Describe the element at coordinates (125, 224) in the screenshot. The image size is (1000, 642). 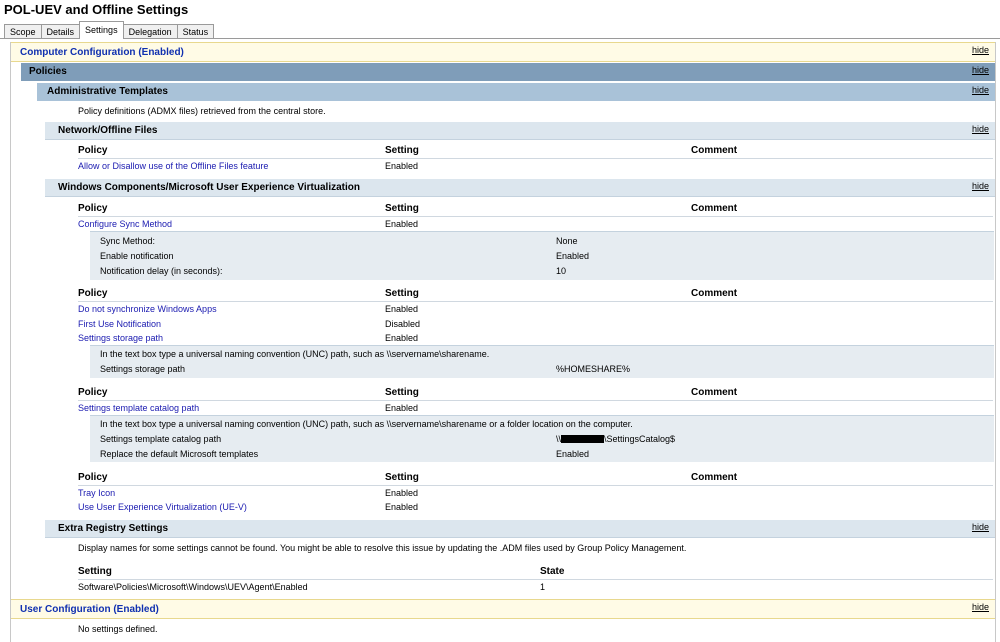
I see `policy-link-configure-sync: Configure Sync Method` at that location.